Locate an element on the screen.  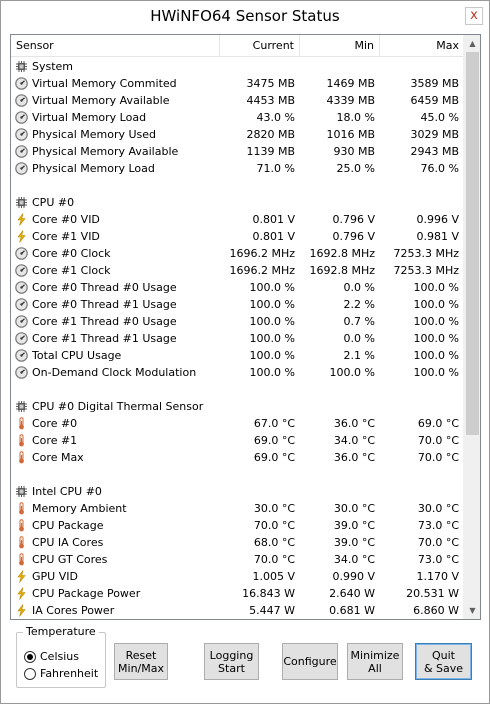
column-header-max: Max is located at coordinates (422, 46).